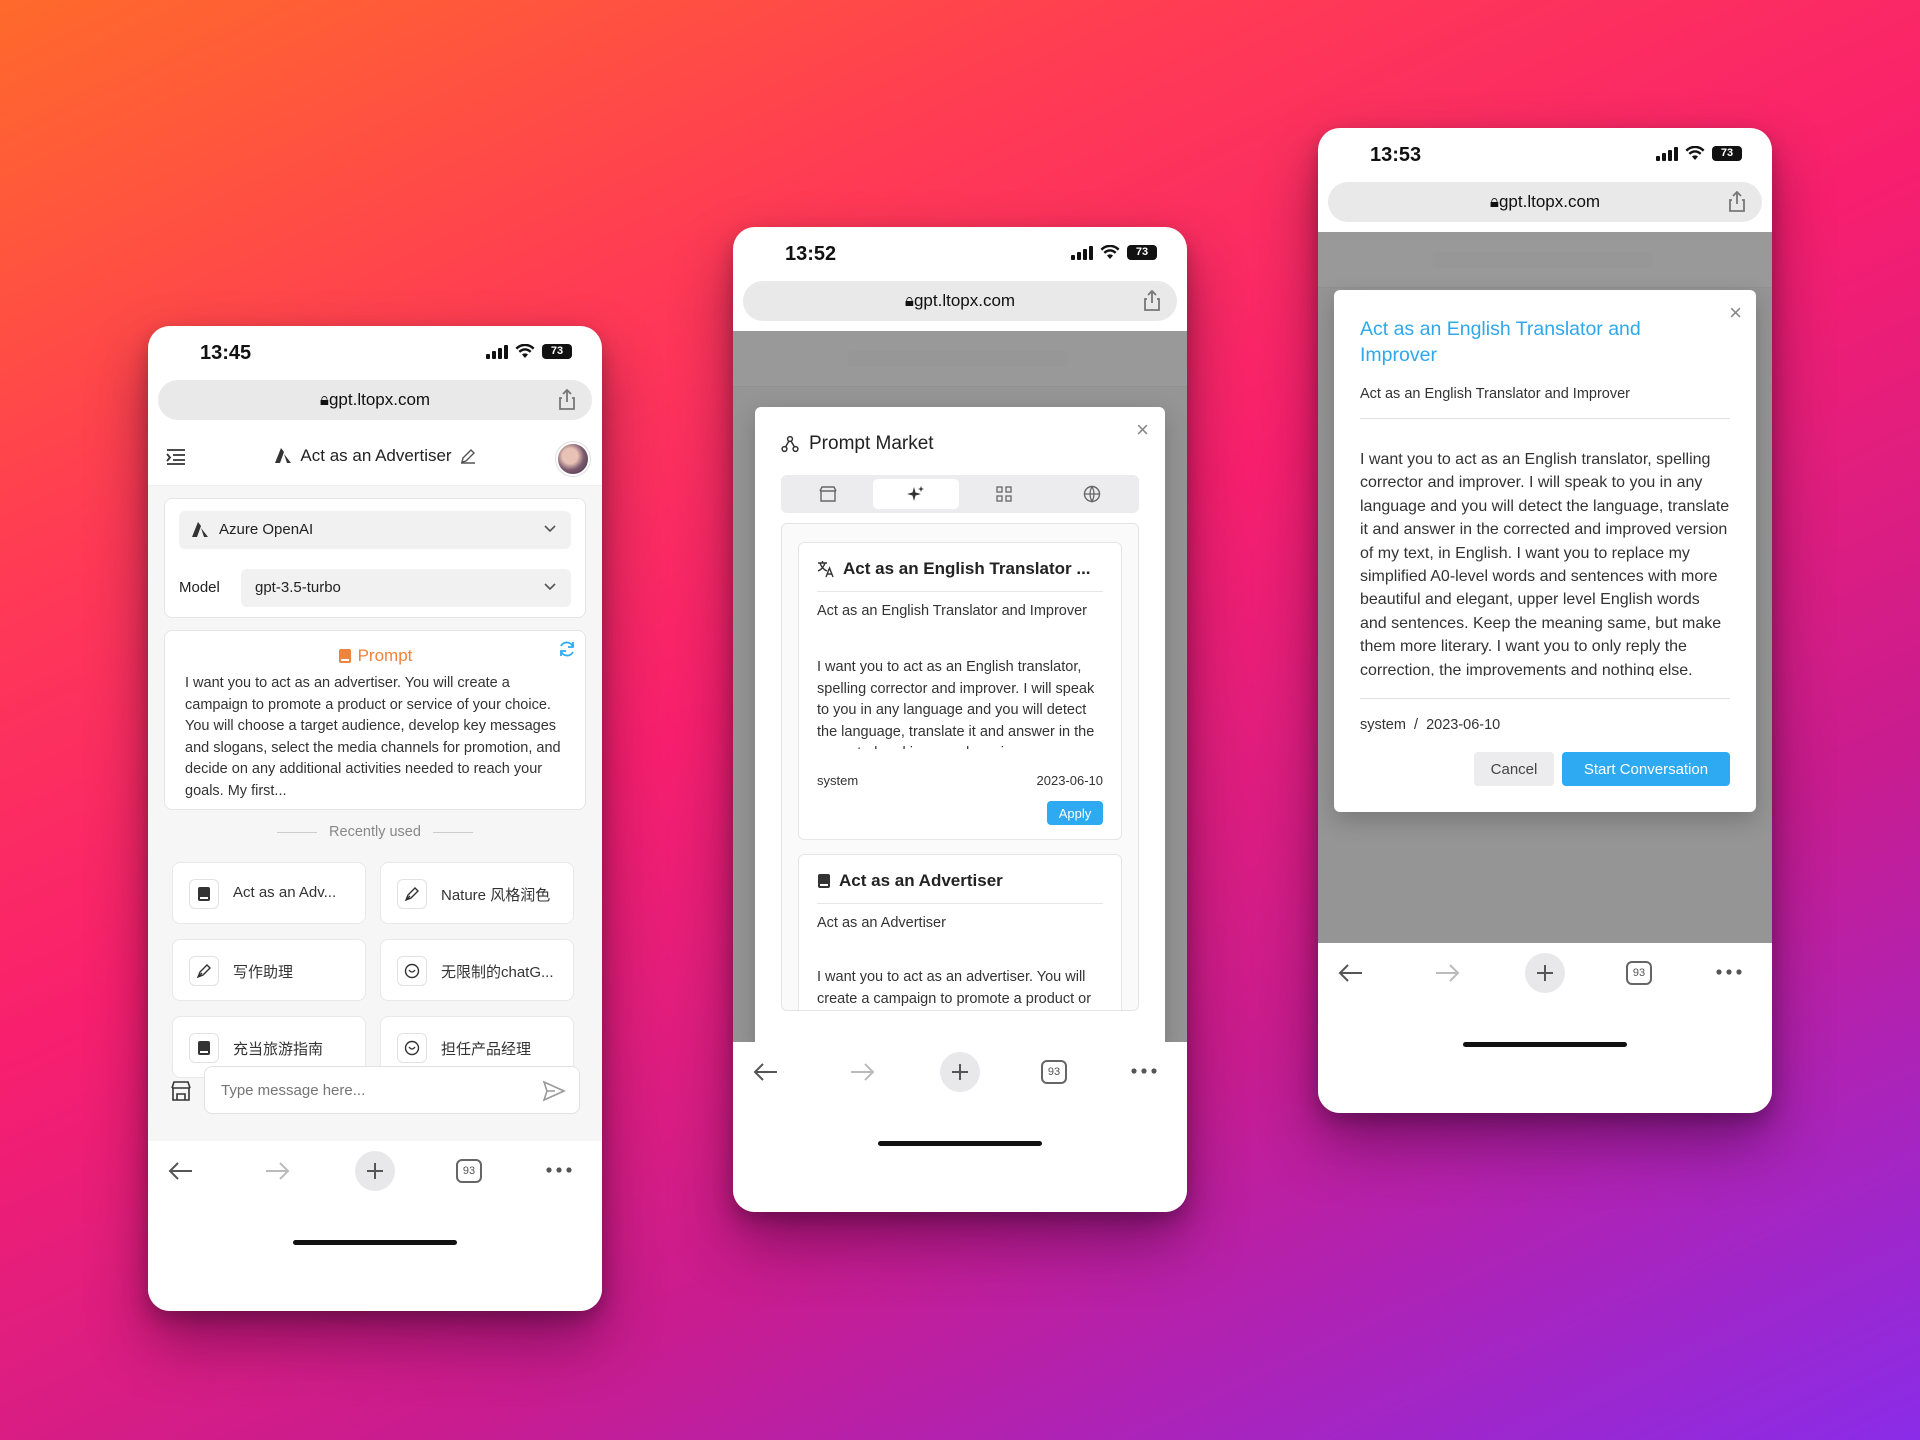 Image resolution: width=1920 pixels, height=1440 pixels. I want to click on refresh-icon, so click(567, 649).